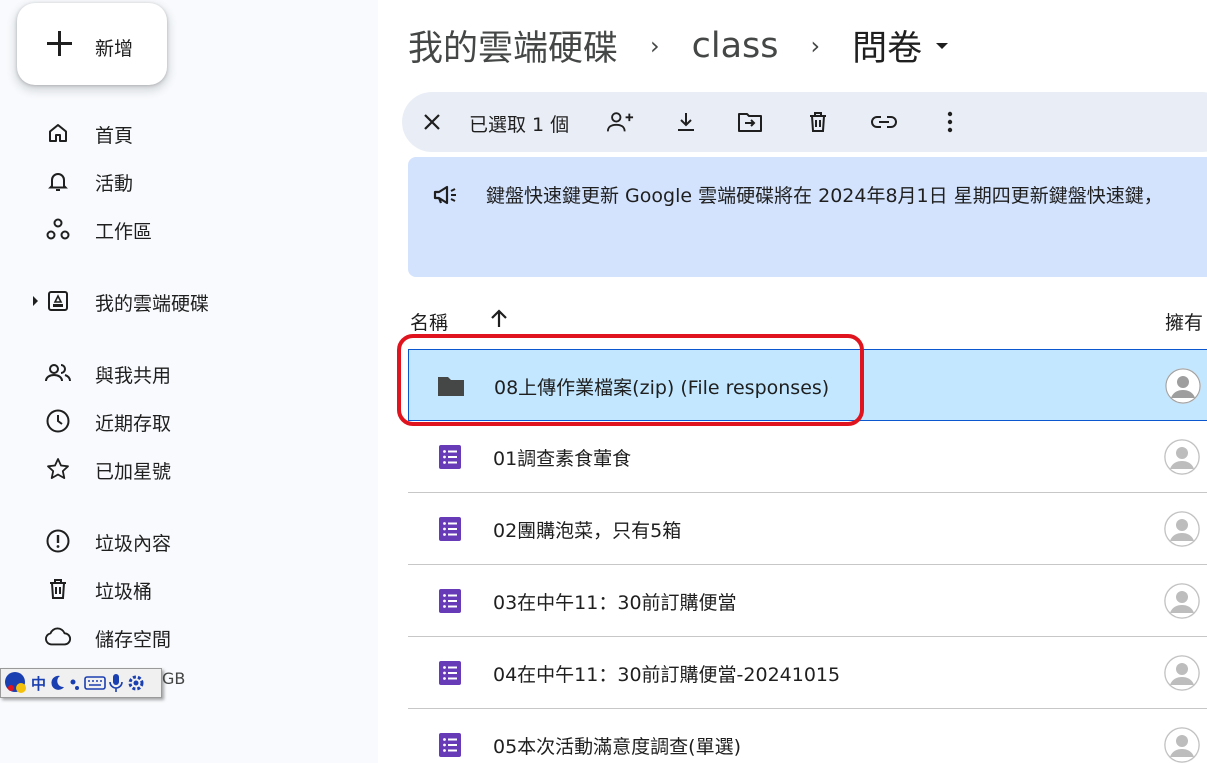 The height and width of the screenshot is (763, 1207). What do you see at coordinates (16, 683) in the screenshot?
I see `ime-logo-icon` at bounding box center [16, 683].